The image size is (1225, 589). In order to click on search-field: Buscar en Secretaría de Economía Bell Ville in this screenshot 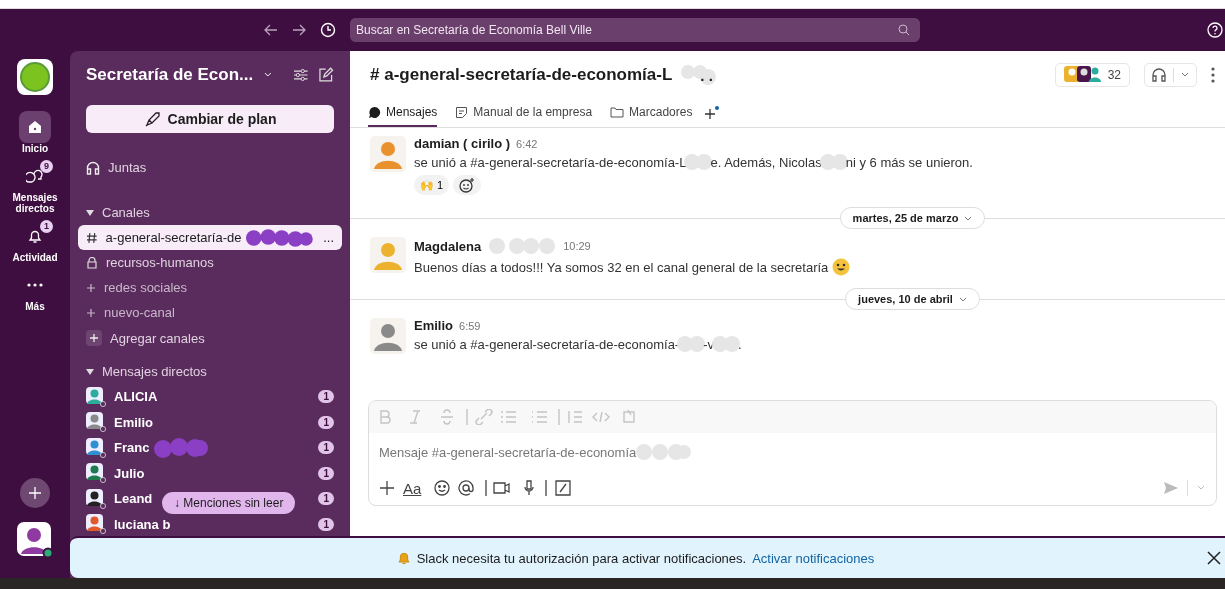, I will do `click(635, 30)`.